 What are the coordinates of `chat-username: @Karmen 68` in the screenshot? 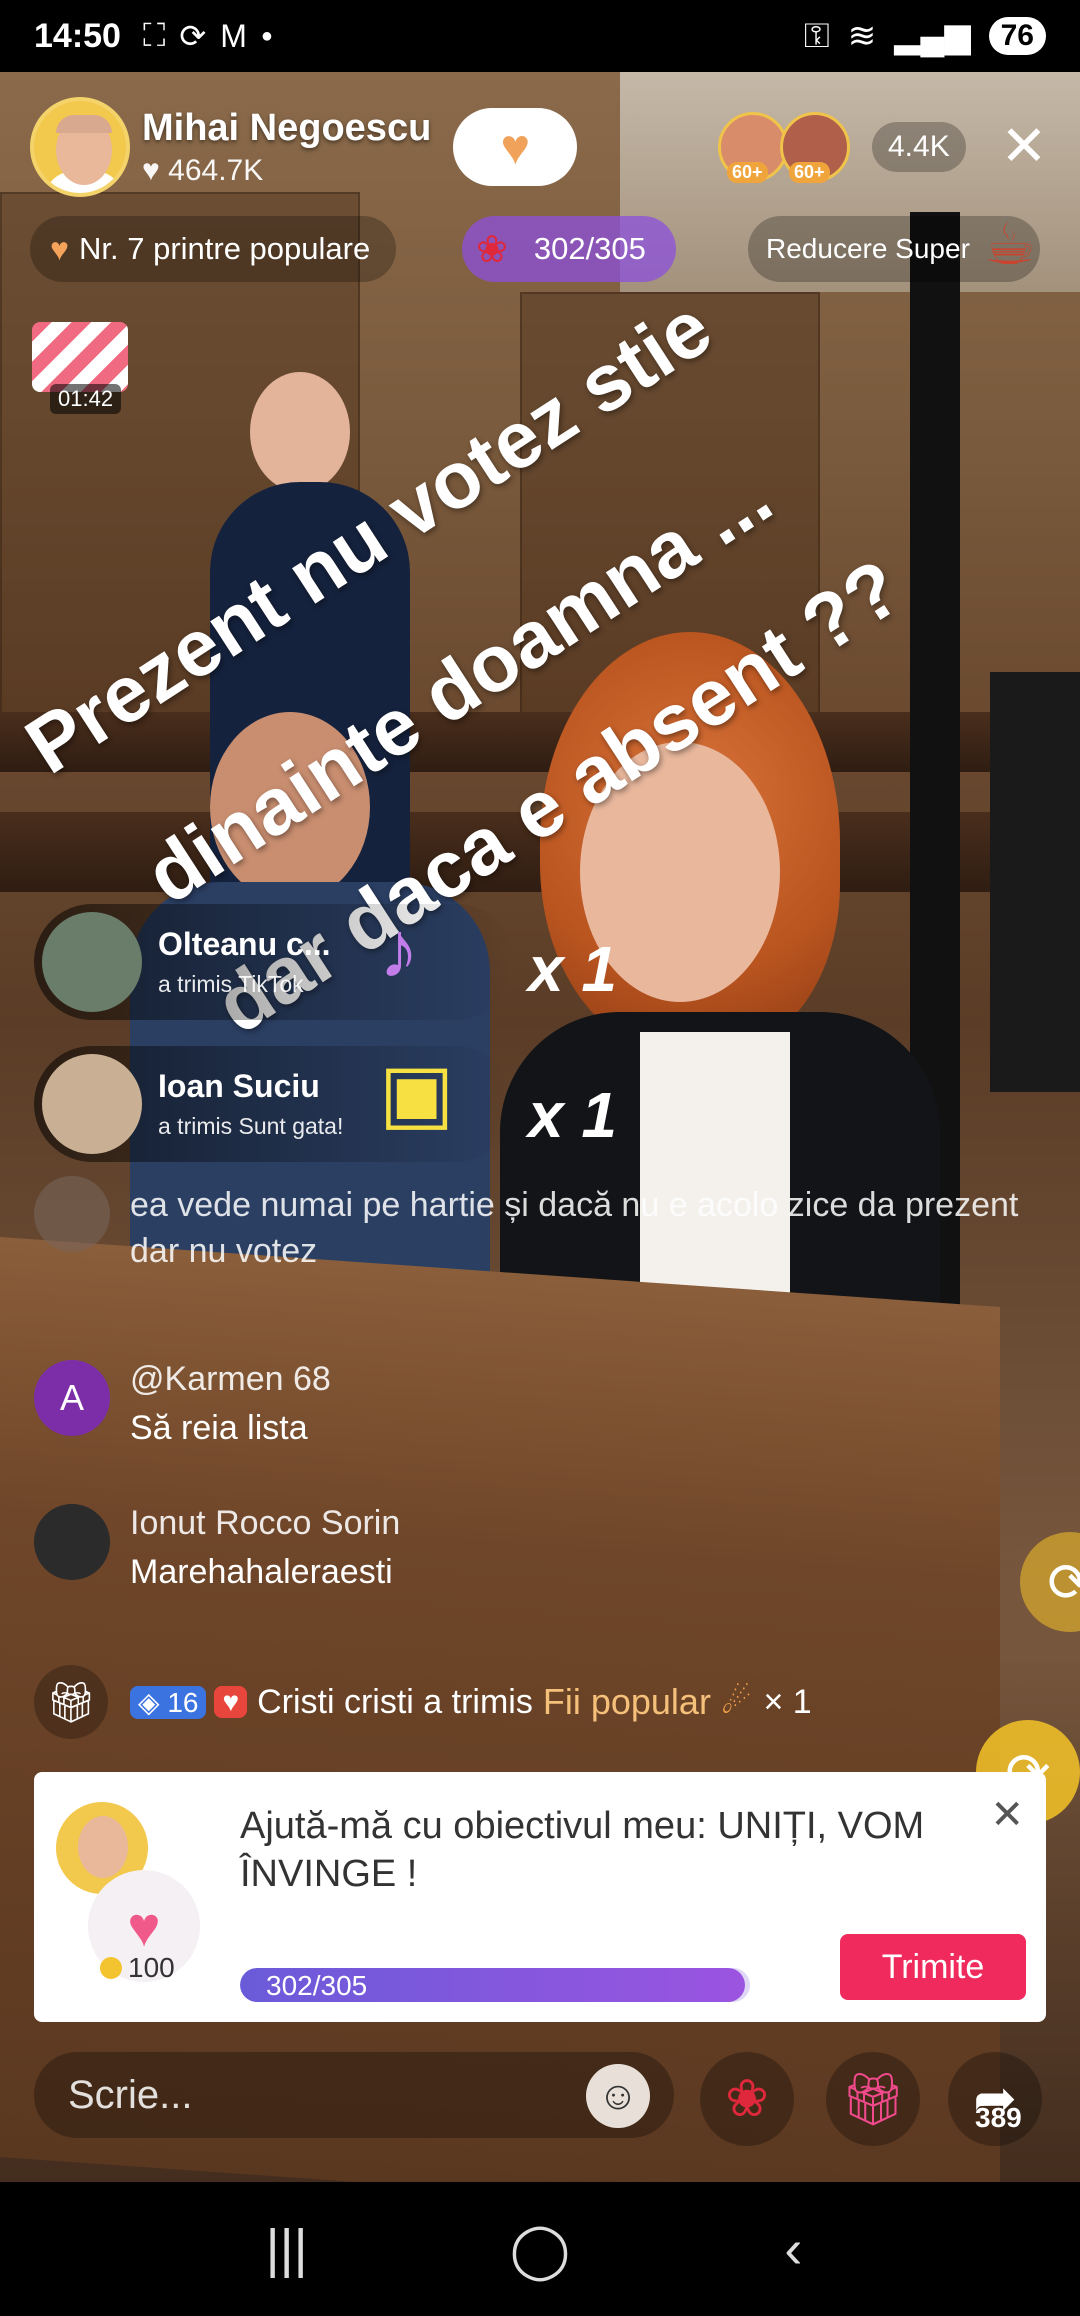 It's located at (230, 1379).